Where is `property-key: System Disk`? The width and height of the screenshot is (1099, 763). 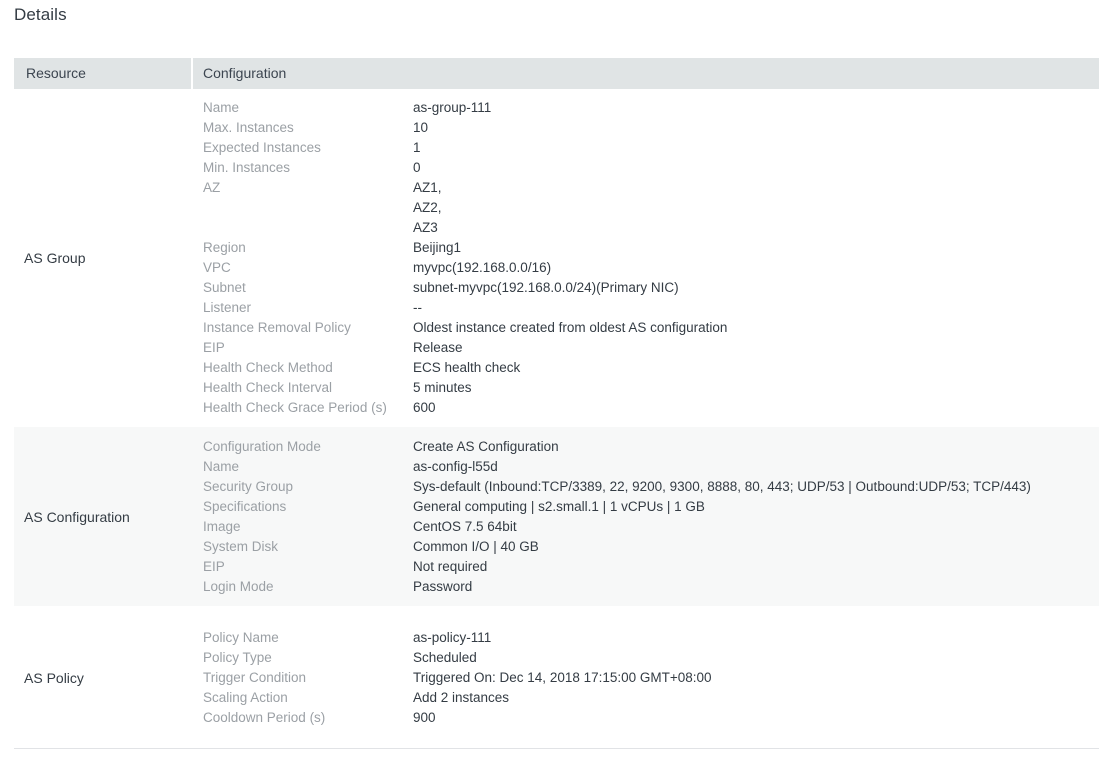 property-key: System Disk is located at coordinates (241, 546).